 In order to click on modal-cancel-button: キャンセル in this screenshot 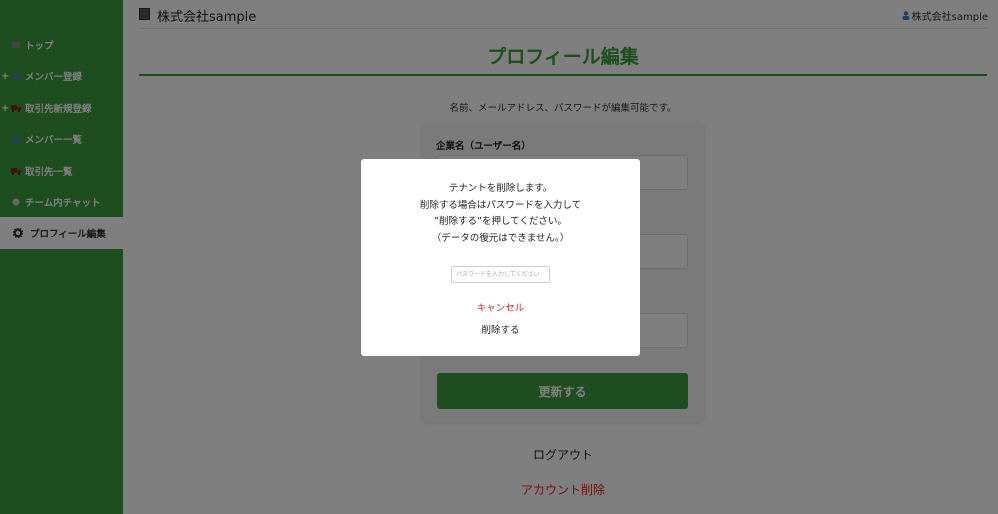, I will do `click(500, 307)`.